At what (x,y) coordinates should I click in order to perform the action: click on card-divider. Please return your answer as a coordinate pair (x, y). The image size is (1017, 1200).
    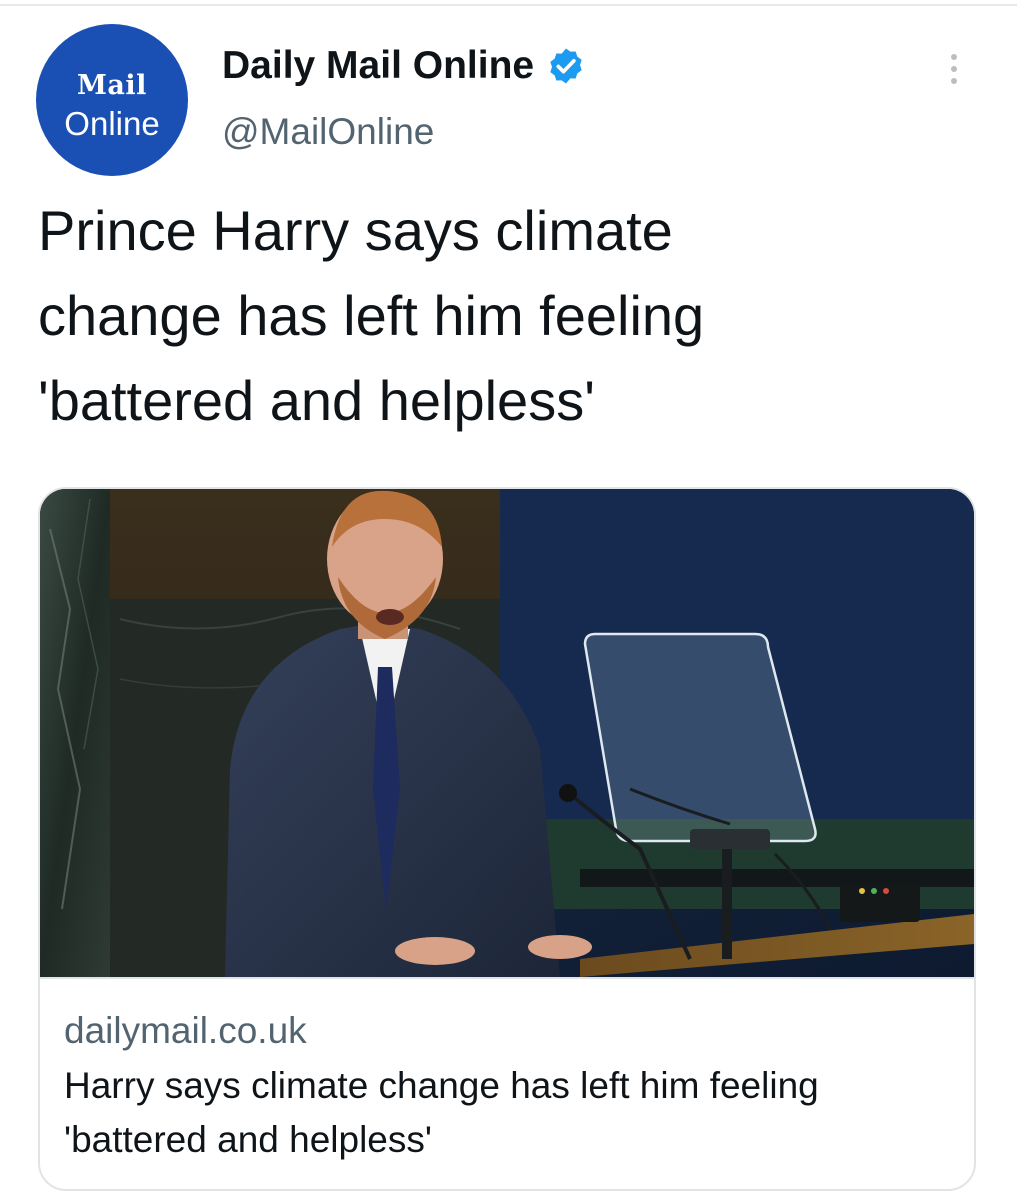
    Looking at the image, I should click on (507, 978).